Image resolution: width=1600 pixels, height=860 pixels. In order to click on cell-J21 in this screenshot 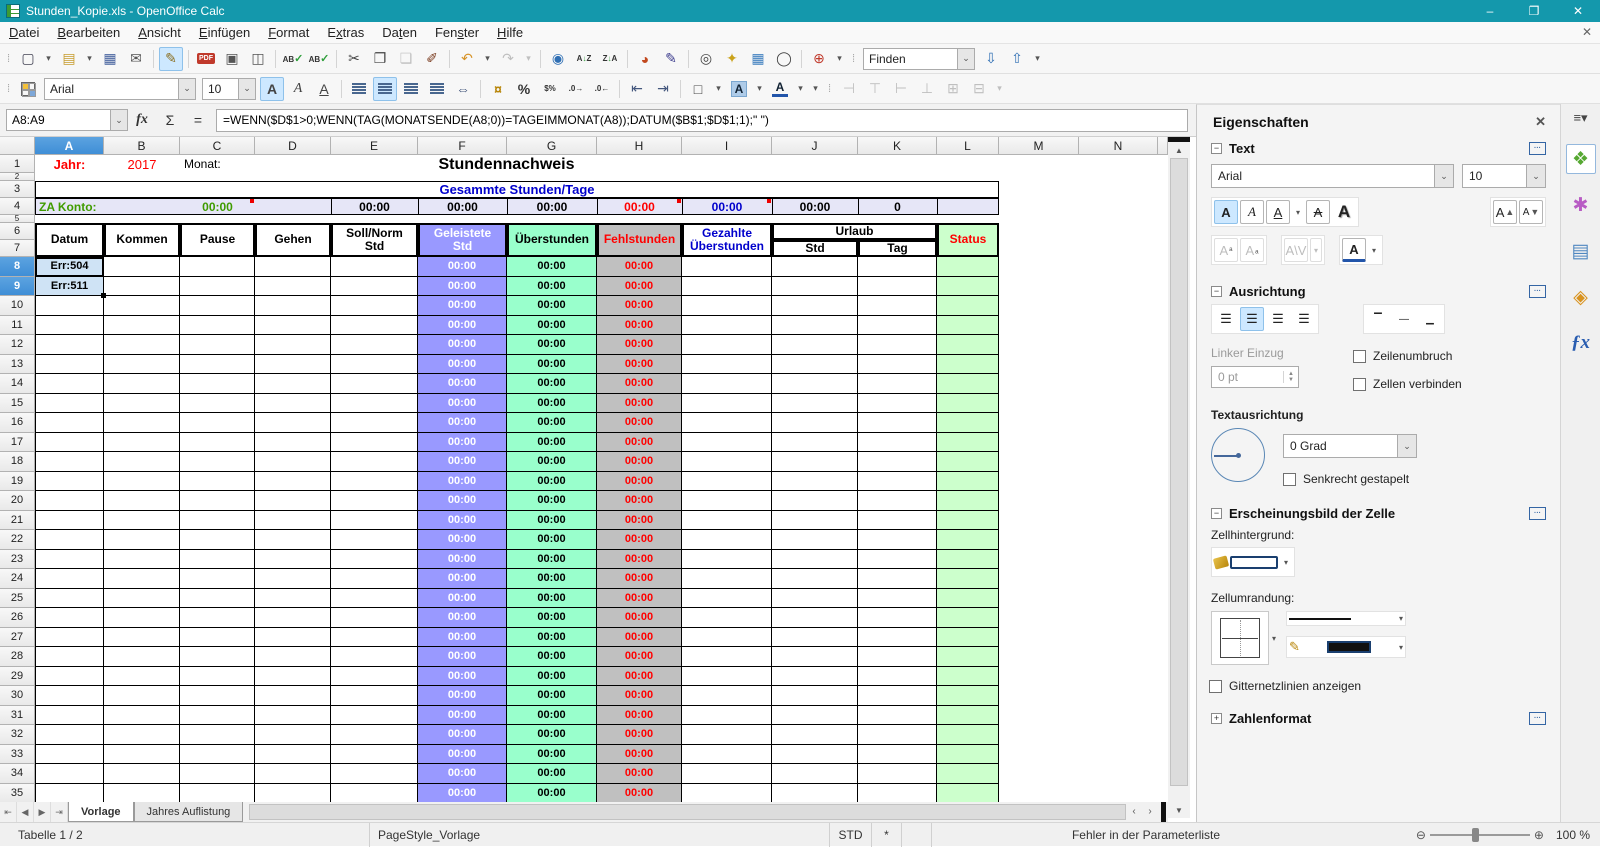, I will do `click(815, 520)`.